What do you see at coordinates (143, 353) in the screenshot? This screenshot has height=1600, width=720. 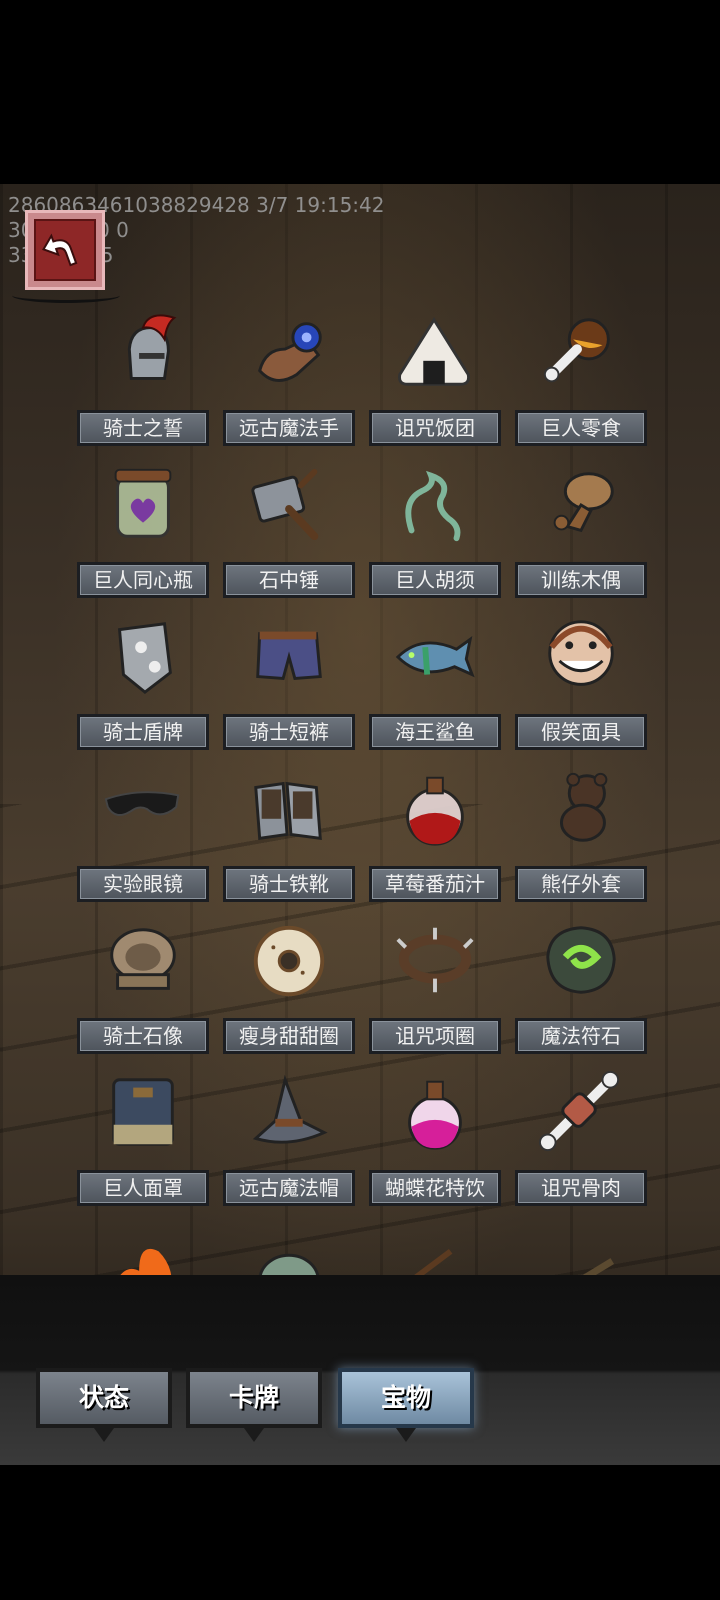 I see `plumed-helmet-icon` at bounding box center [143, 353].